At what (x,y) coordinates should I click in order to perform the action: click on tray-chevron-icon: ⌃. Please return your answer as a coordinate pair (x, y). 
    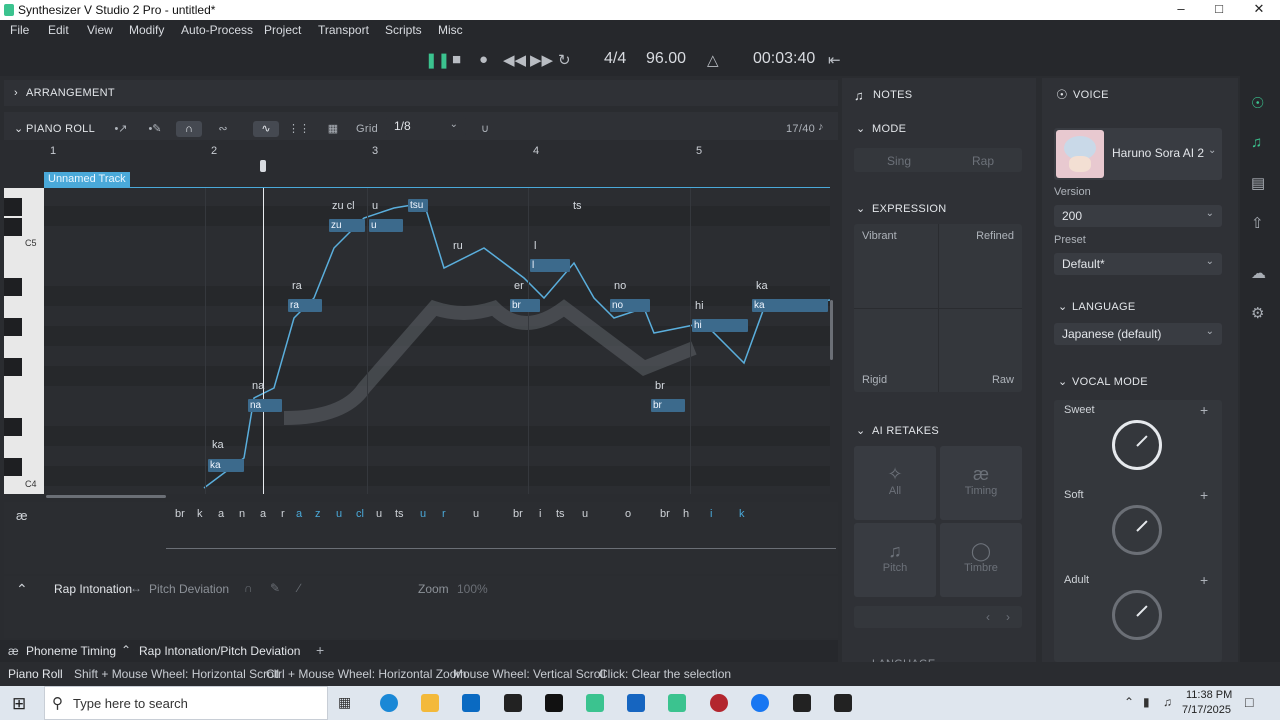
    Looking at the image, I should click on (1129, 702).